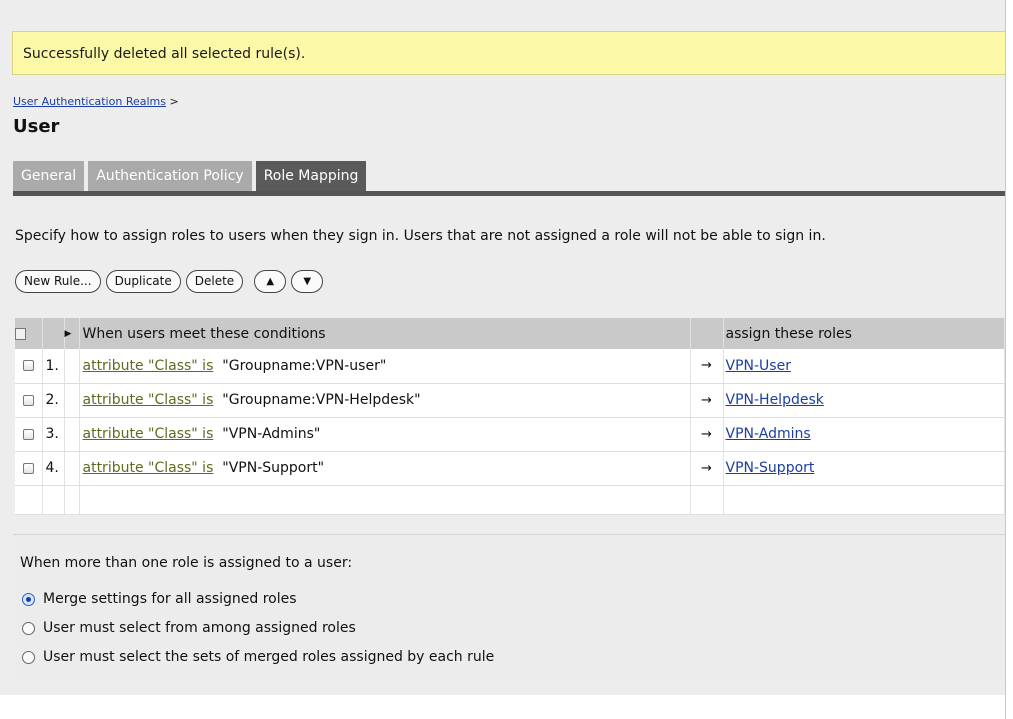  Describe the element at coordinates (385, 434) in the screenshot. I see `row-condition: attribute "Class" is "VPN-Admins"` at that location.